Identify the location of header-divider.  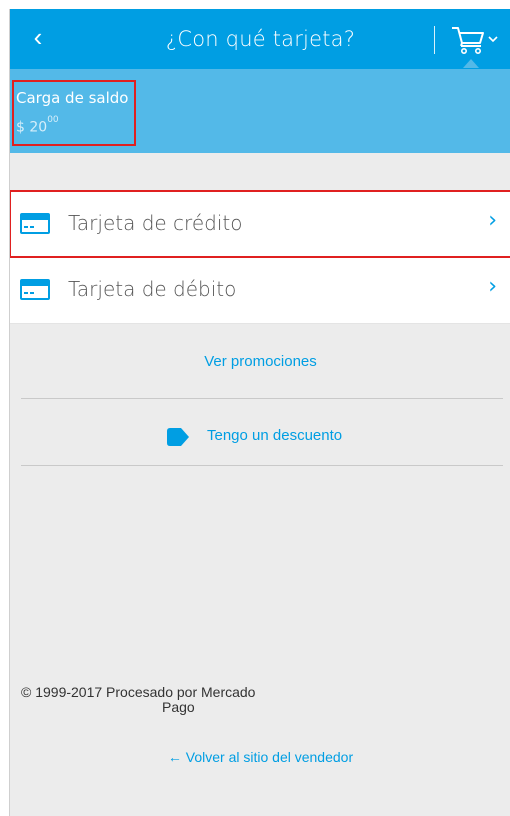
(434, 40).